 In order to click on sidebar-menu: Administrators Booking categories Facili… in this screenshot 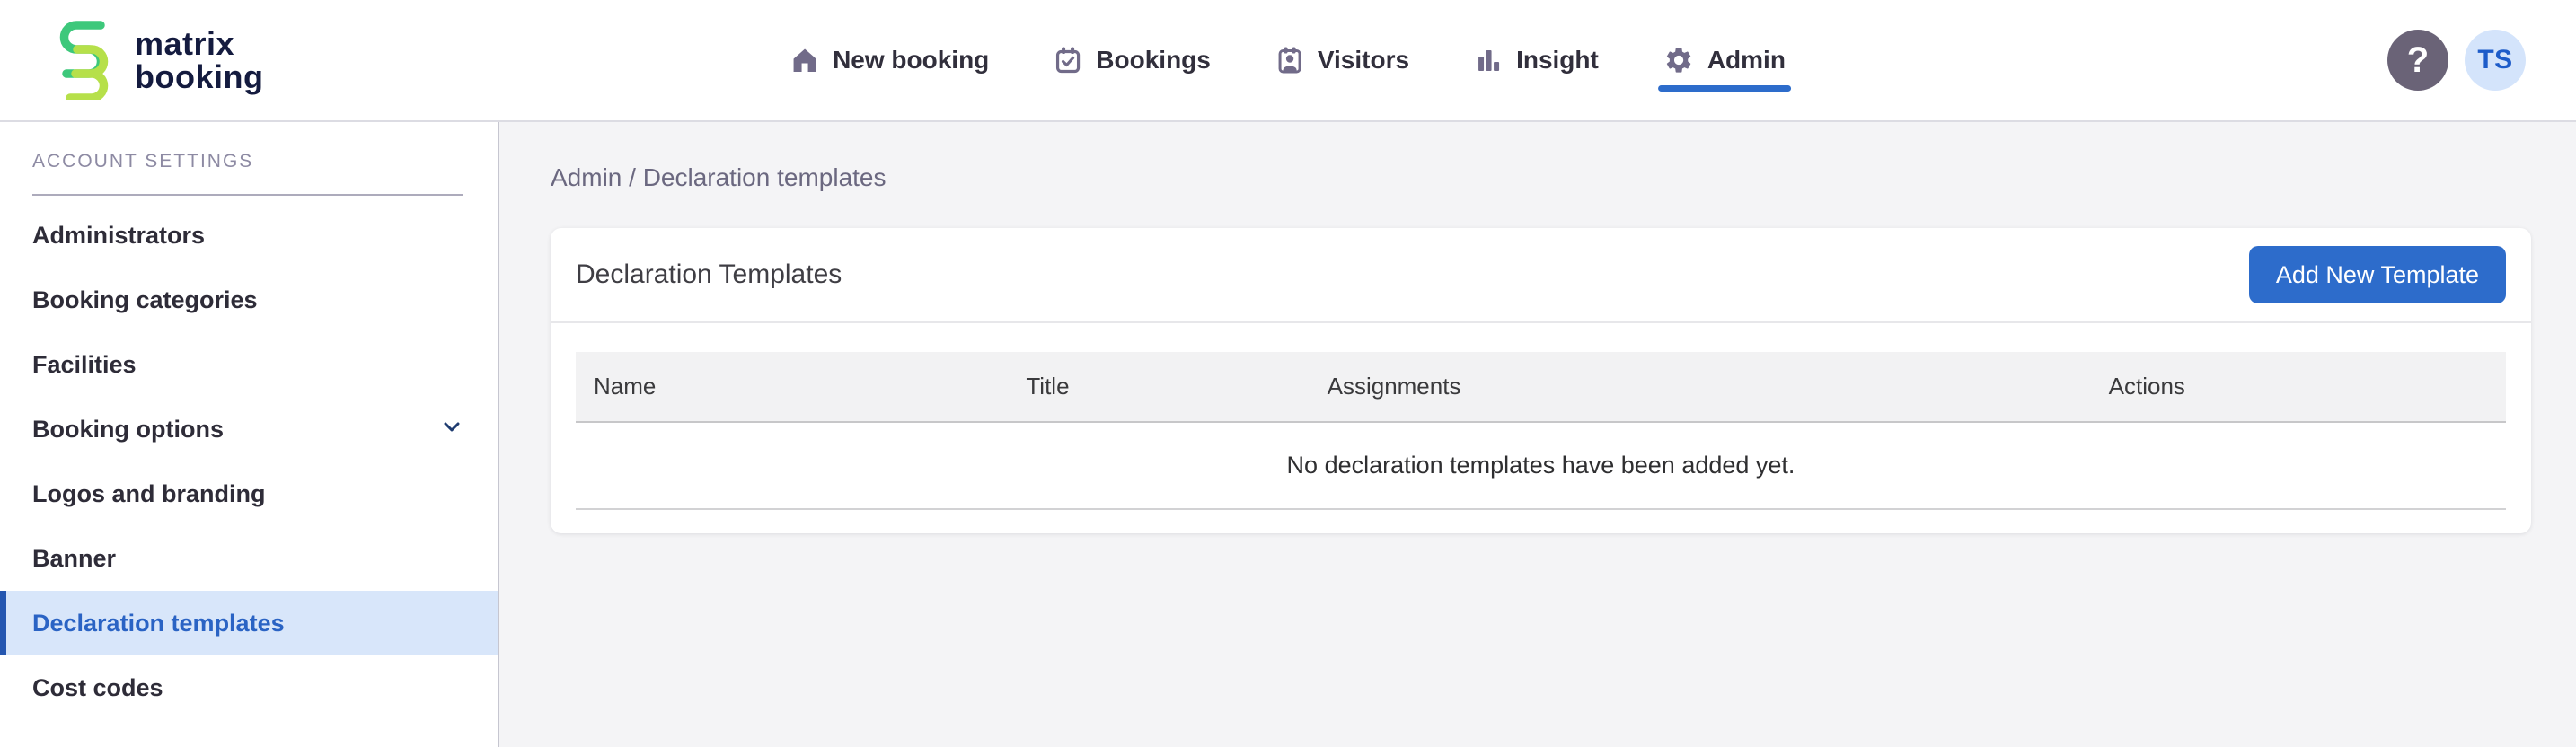, I will do `click(249, 462)`.